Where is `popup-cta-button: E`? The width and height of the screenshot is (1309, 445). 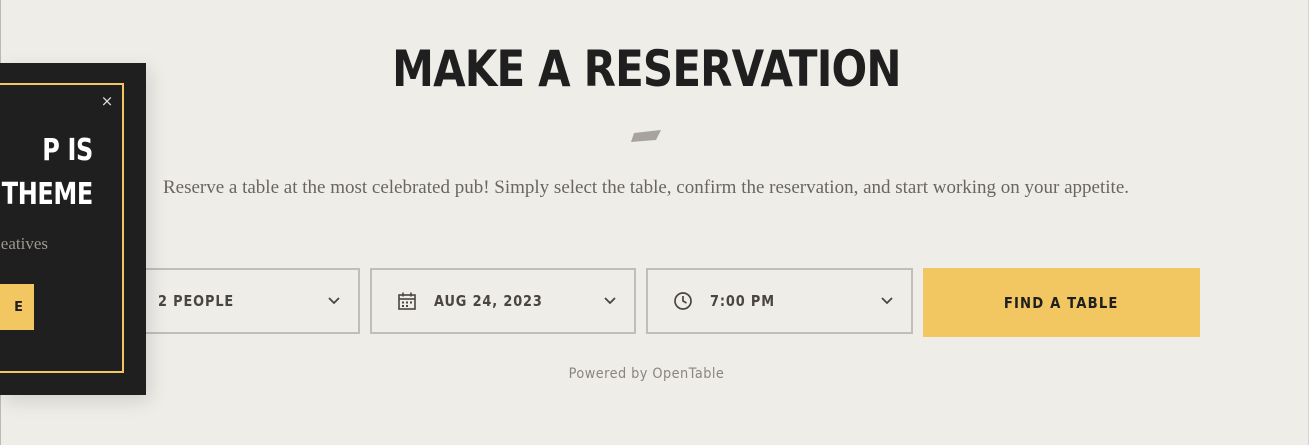
popup-cta-button: E is located at coordinates (17, 307).